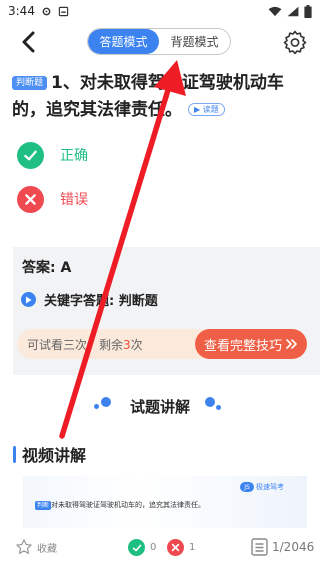 This screenshot has height=569, width=320. I want to click on option-wrong-label: 错误, so click(74, 200).